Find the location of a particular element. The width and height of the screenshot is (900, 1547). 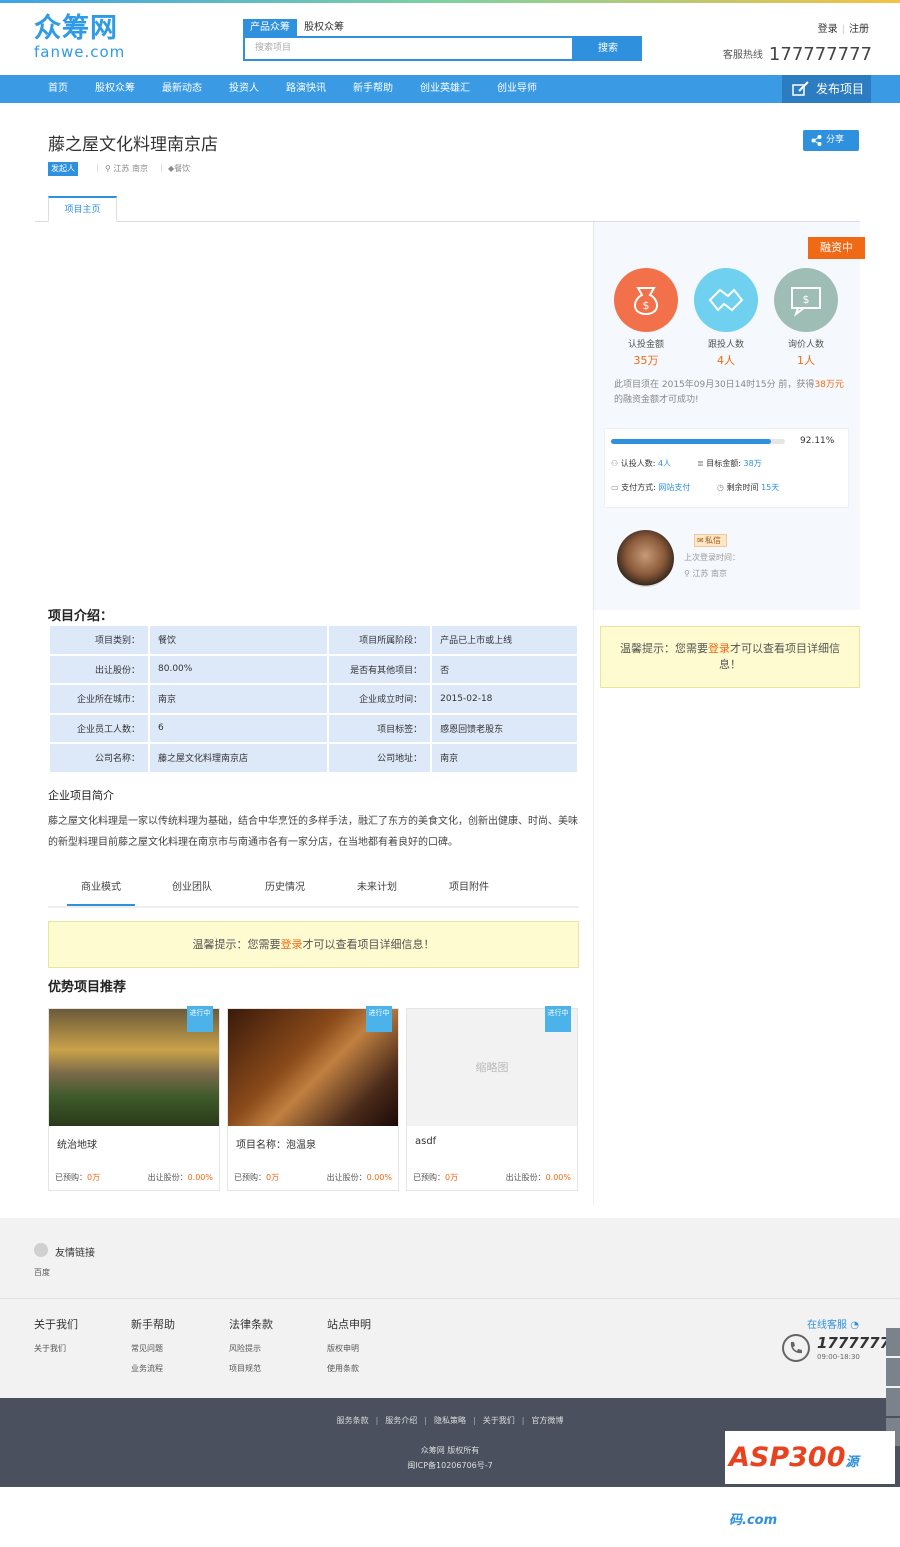

side-login-link: 登录 is located at coordinates (719, 648).